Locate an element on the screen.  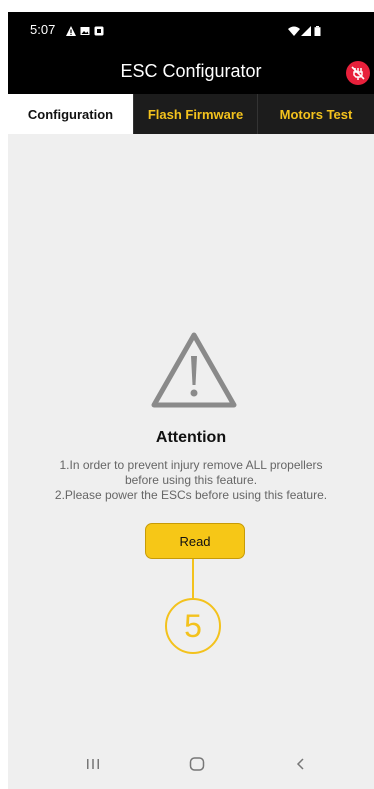
callout-line is located at coordinates (193, 579).